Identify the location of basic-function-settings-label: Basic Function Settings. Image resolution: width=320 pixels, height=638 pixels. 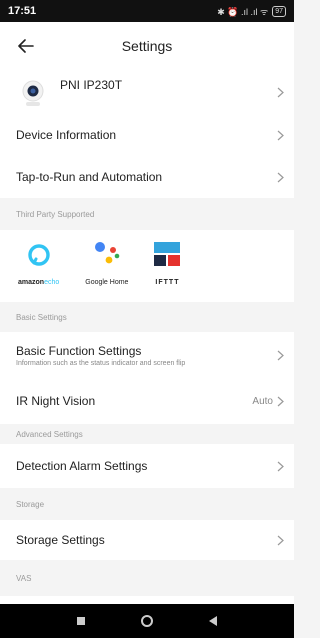
(79, 350).